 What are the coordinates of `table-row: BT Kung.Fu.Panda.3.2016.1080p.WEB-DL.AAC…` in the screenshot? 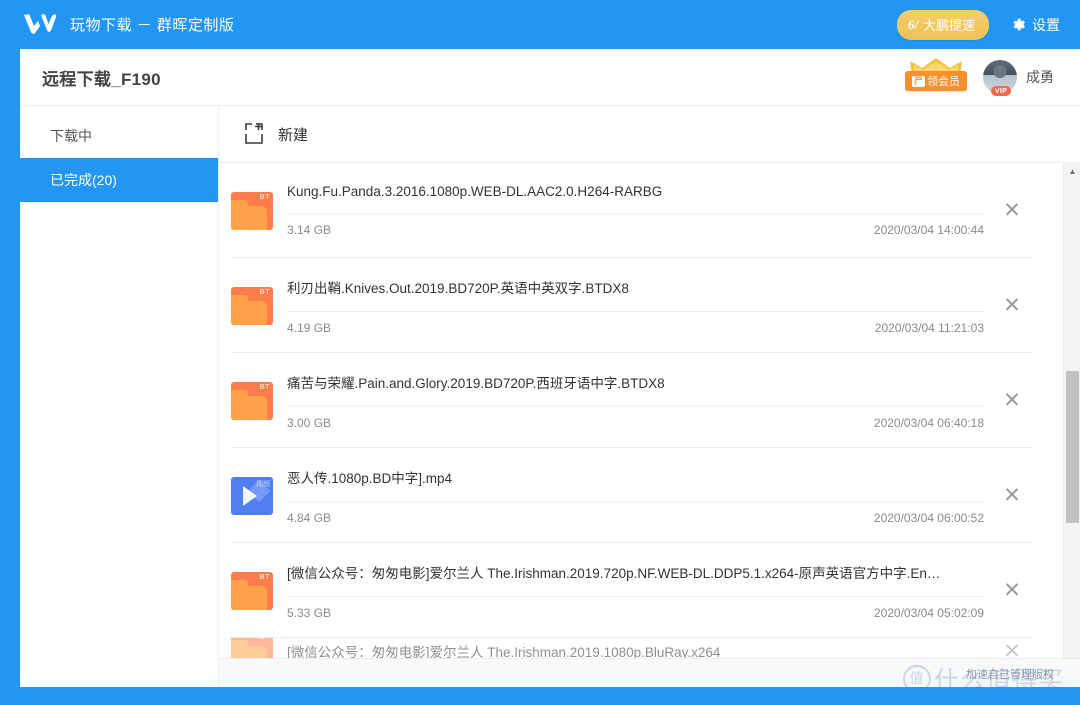 It's located at (640, 210).